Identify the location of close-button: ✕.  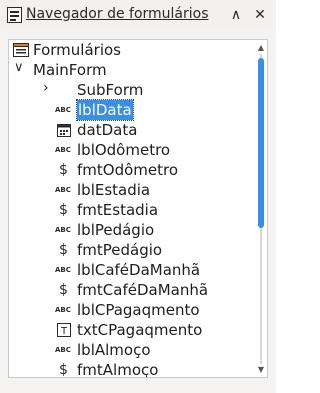
(260, 15).